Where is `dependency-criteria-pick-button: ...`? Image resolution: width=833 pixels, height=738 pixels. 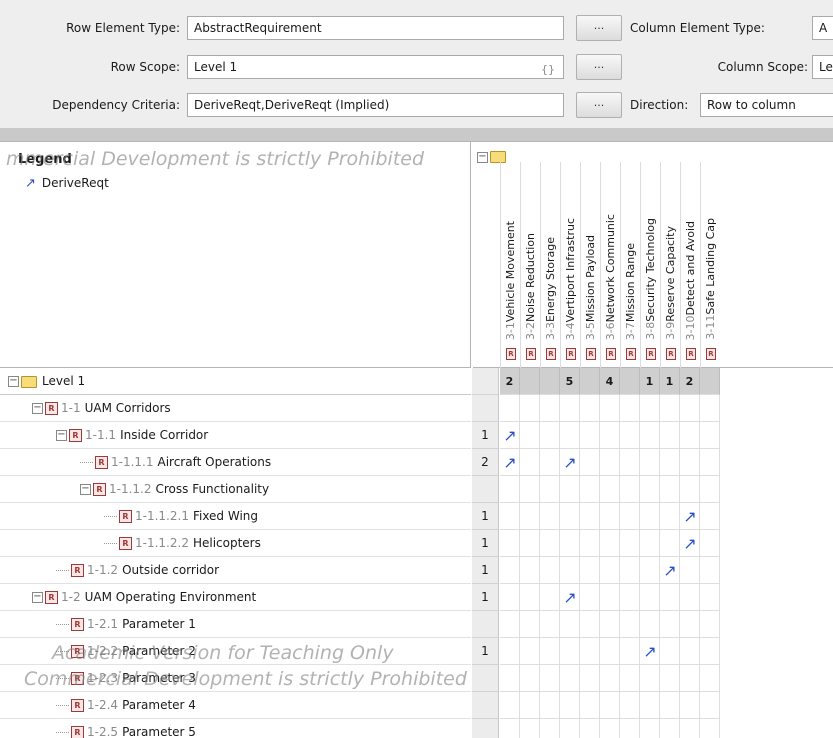
dependency-criteria-pick-button: ... is located at coordinates (599, 105).